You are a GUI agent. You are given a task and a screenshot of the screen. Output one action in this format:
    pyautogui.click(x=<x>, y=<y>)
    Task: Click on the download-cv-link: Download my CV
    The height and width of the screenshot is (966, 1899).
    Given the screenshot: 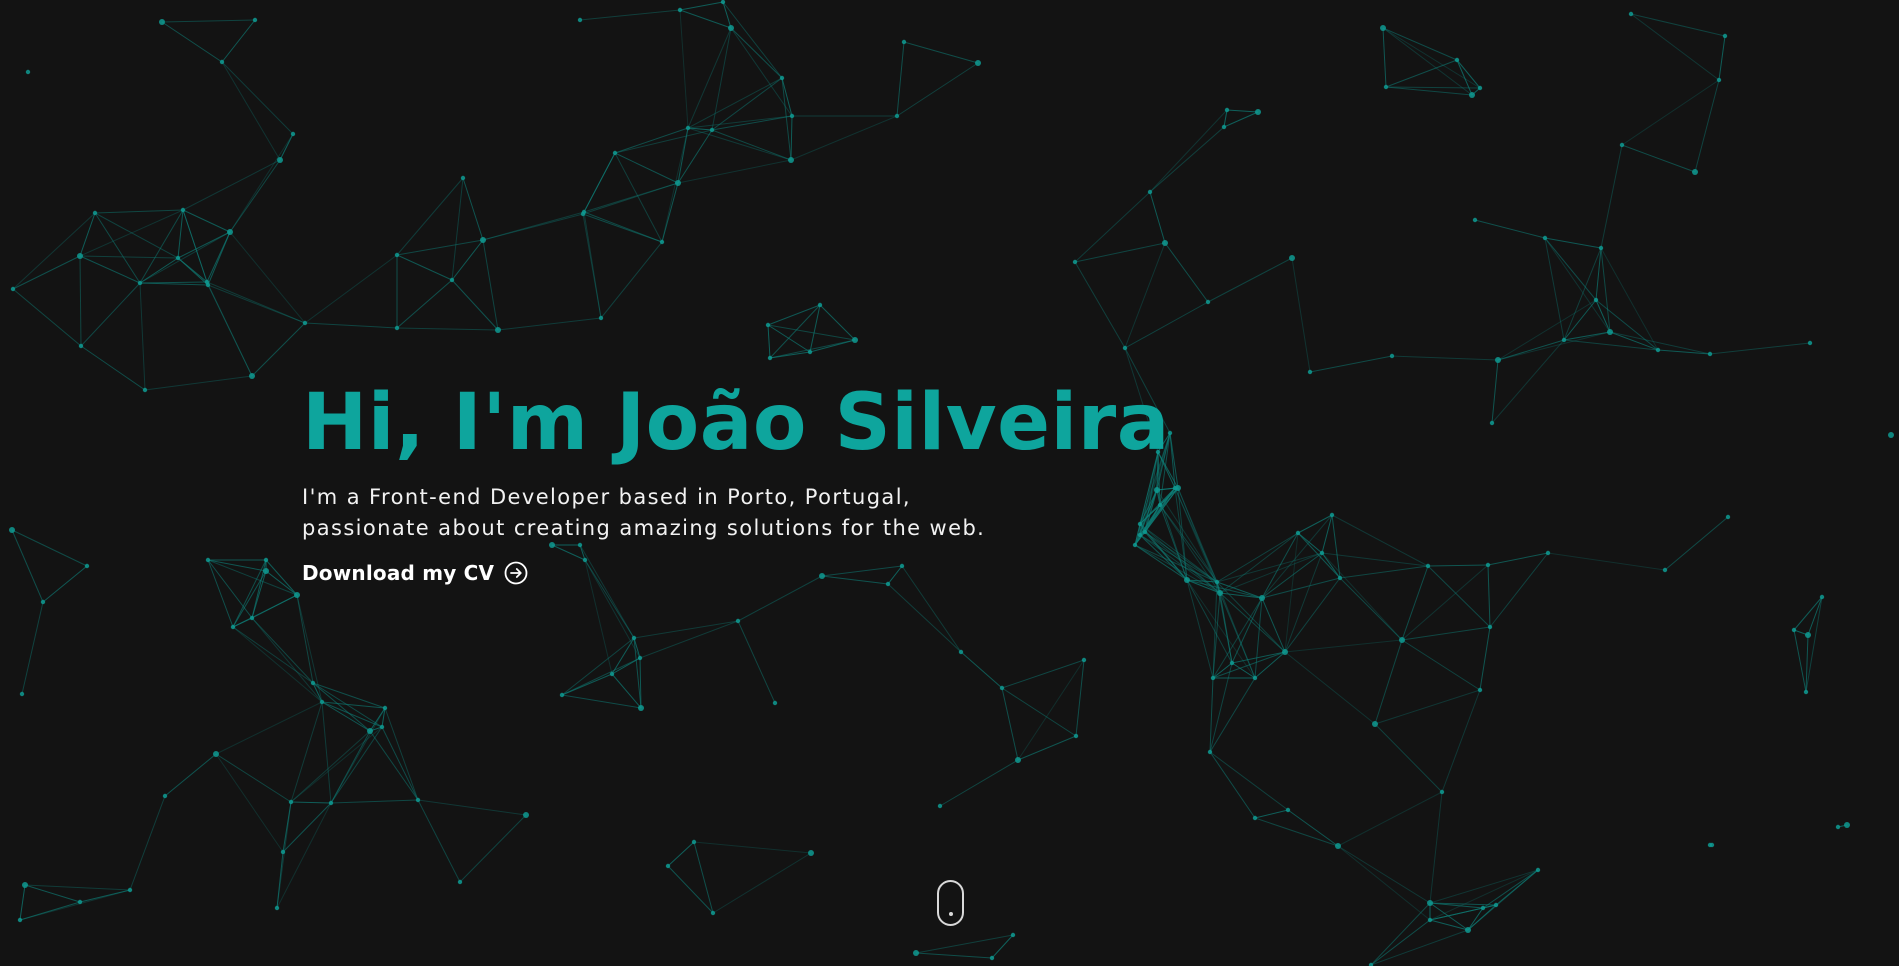 What is the action you would take?
    pyautogui.click(x=415, y=573)
    